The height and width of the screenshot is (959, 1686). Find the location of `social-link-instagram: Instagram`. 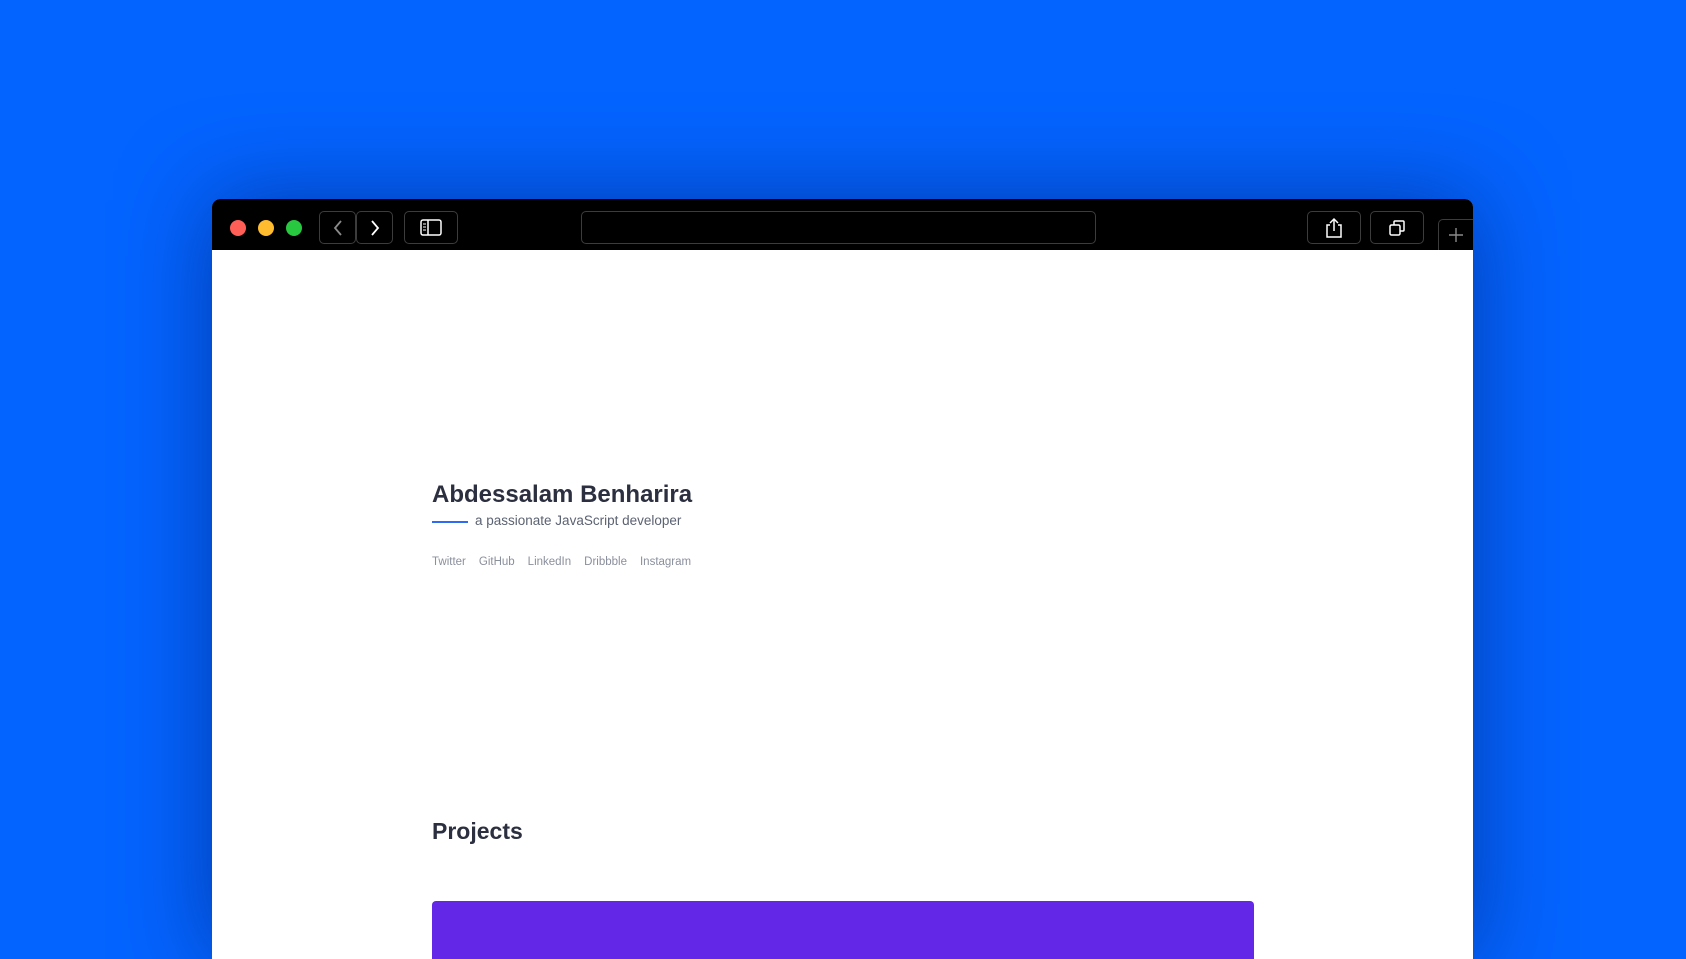

social-link-instagram: Instagram is located at coordinates (665, 562).